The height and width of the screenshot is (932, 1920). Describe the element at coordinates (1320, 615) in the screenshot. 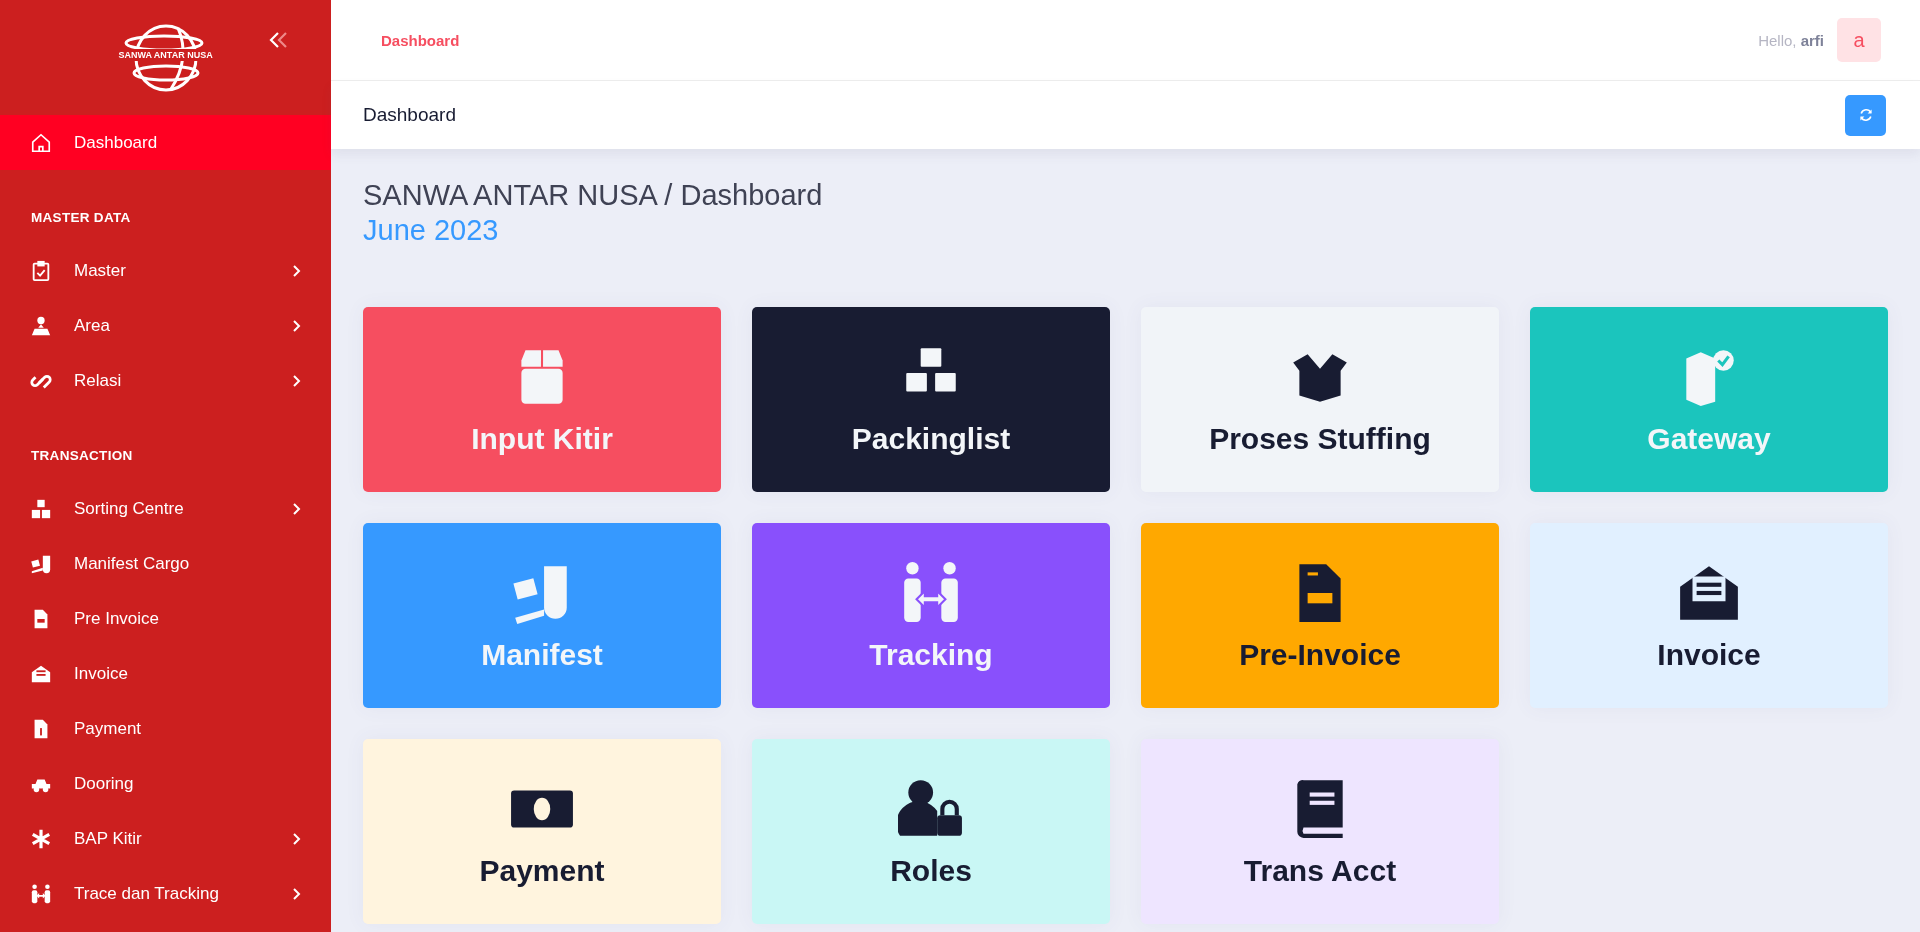

I see `dashboard-tile: Pre-Invoice` at that location.